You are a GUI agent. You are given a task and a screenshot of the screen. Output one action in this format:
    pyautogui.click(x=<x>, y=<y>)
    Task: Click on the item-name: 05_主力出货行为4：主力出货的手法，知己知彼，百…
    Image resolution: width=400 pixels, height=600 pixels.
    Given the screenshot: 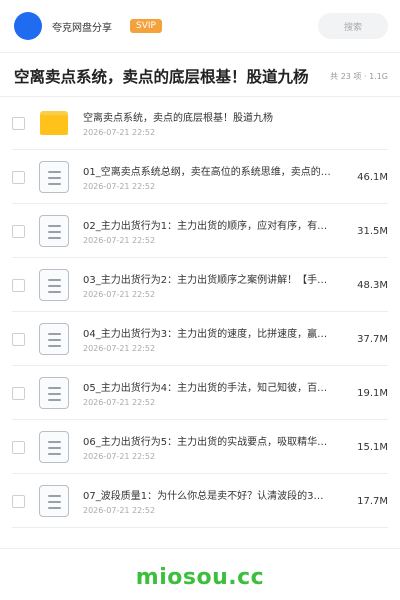 What is the action you would take?
    pyautogui.click(x=205, y=388)
    